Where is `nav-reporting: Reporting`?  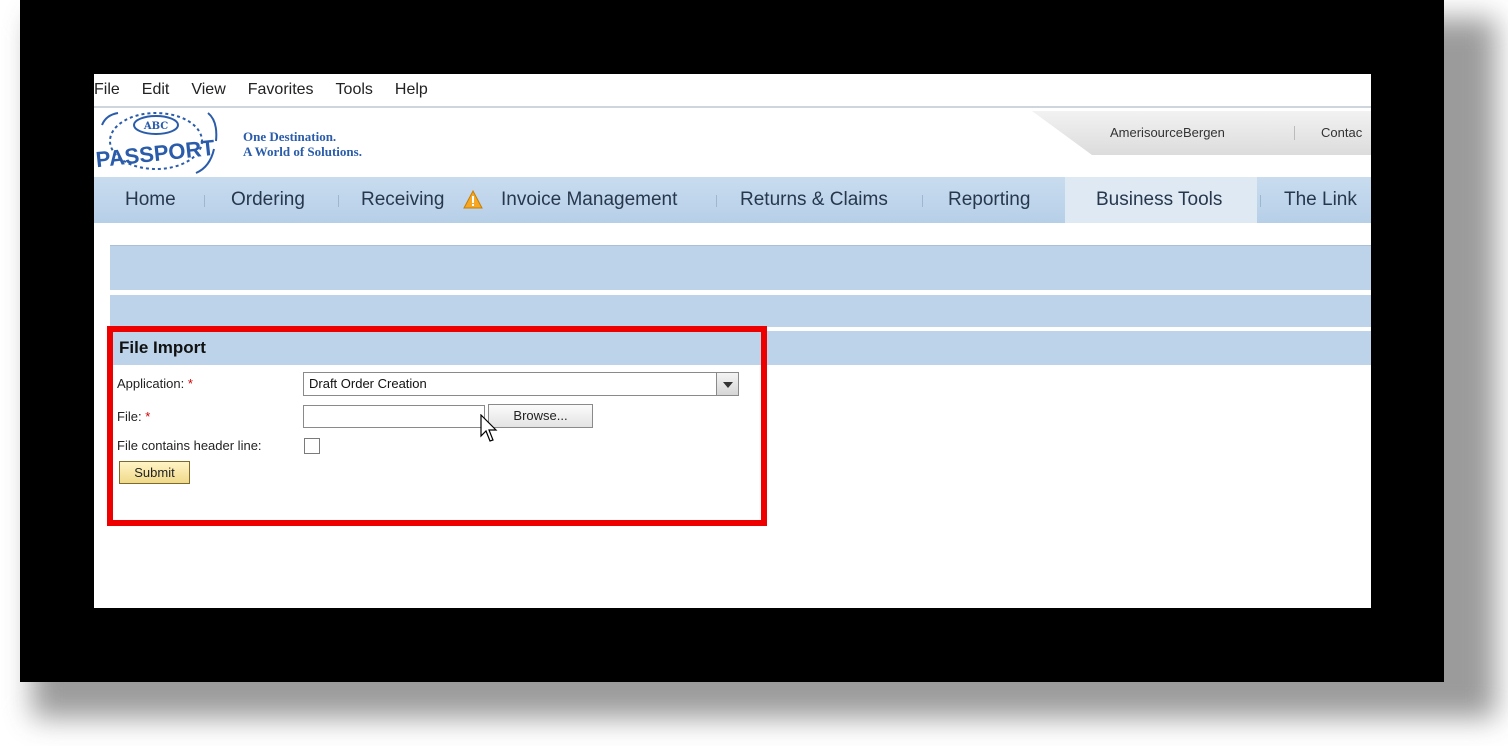
nav-reporting: Reporting is located at coordinates (989, 200).